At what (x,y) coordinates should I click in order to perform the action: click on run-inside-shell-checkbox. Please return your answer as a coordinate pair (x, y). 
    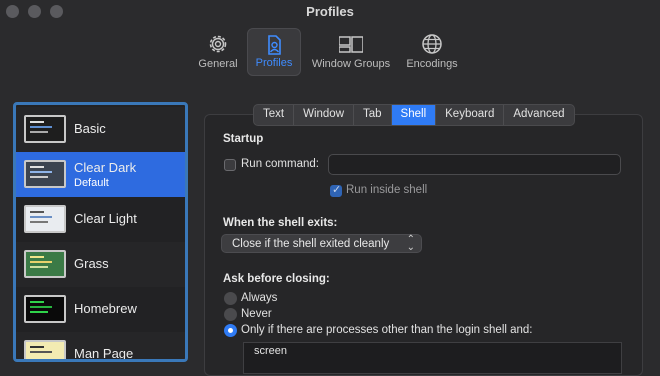
    Looking at the image, I should click on (336, 190).